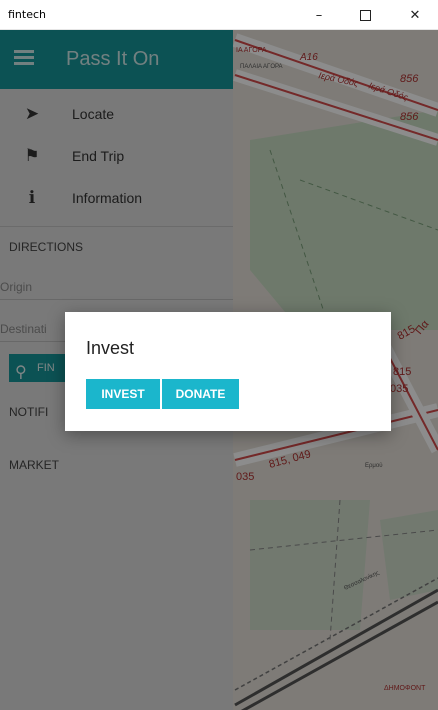  What do you see at coordinates (219, 15) in the screenshot?
I see `window-title-bar: fintech – ✕` at bounding box center [219, 15].